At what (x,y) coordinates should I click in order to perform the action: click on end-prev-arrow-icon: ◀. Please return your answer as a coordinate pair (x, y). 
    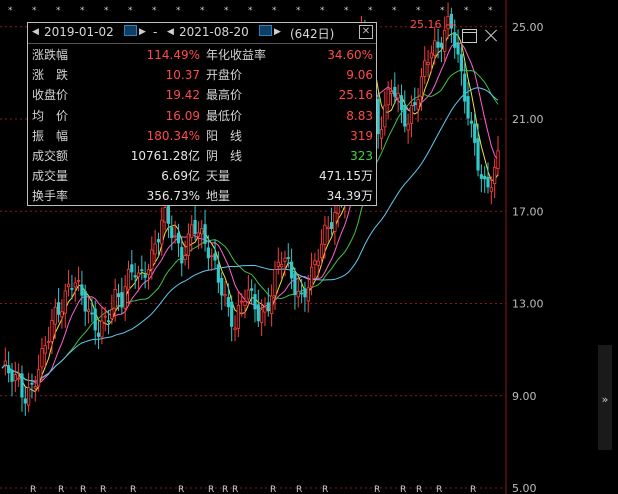
    Looking at the image, I should click on (170, 32).